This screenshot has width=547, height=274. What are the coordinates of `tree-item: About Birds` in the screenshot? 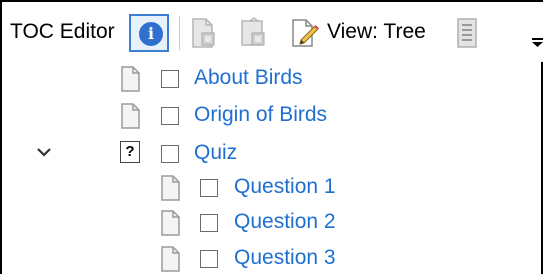 It's located at (270, 80).